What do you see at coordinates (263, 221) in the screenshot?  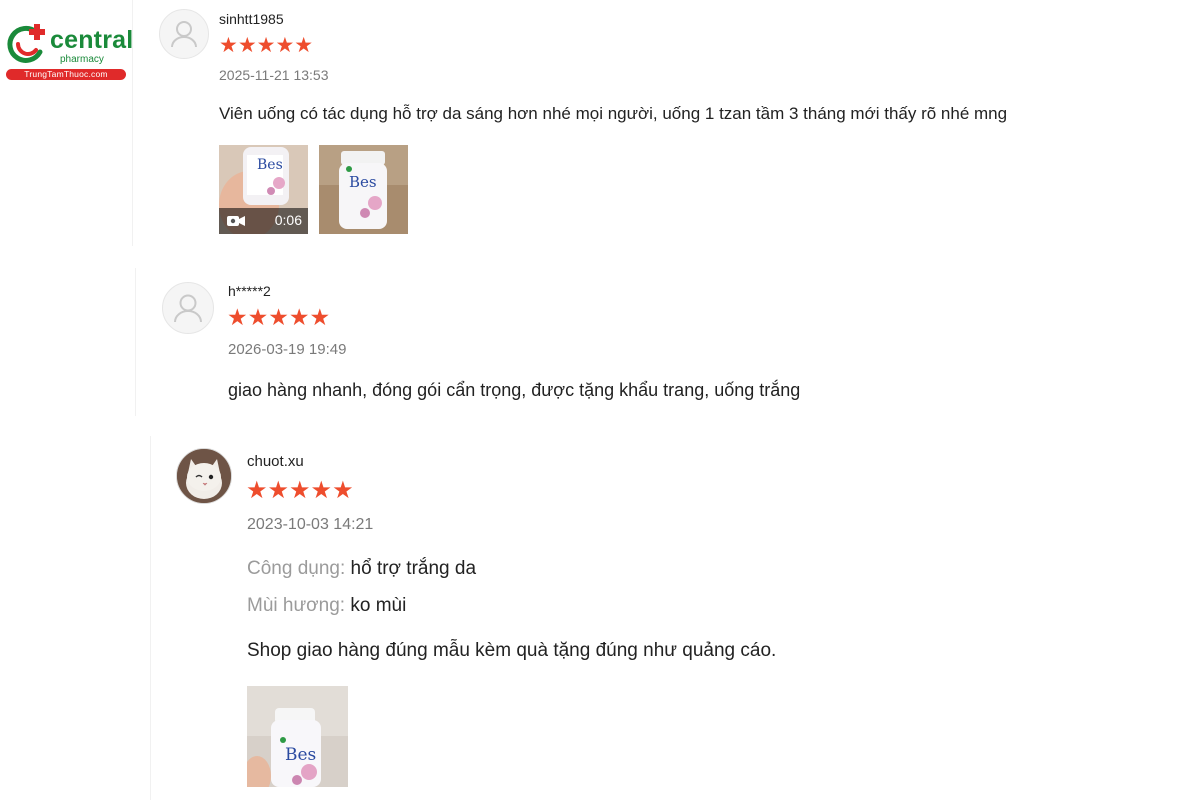 I see `video-overlay-bar: 0:06` at bounding box center [263, 221].